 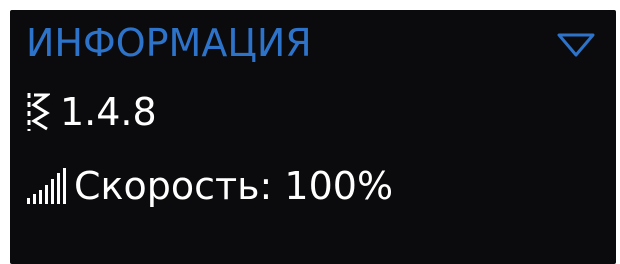 What do you see at coordinates (39, 112) in the screenshot?
I see `stitch-zigzag-icon` at bounding box center [39, 112].